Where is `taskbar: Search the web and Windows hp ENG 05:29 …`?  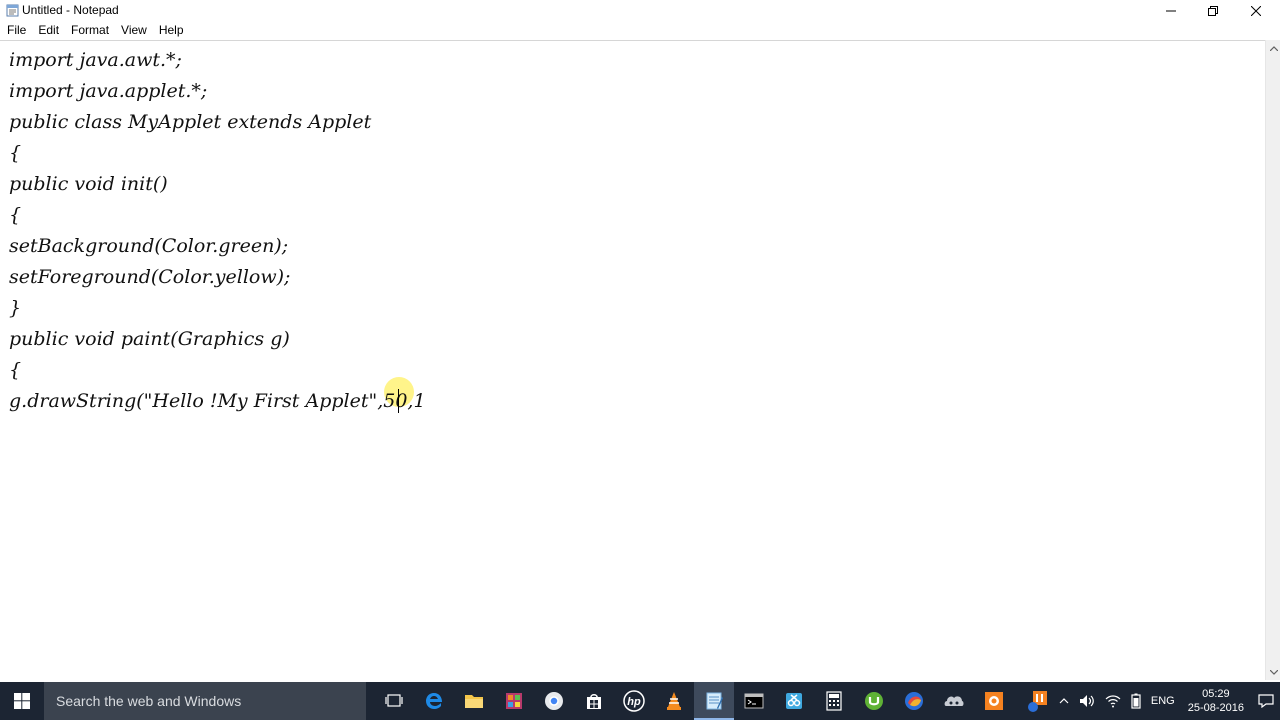
taskbar: Search the web and Windows hp ENG 05:29 … is located at coordinates (640, 701).